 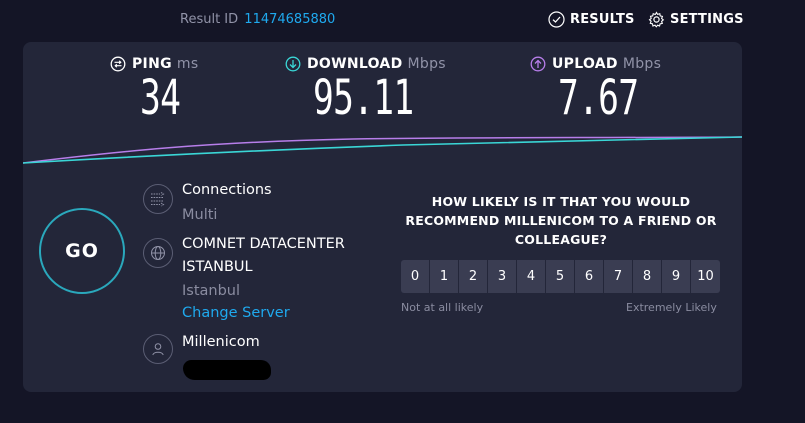 I want to click on scale-high-label: Extremely Likely, so click(x=671, y=307).